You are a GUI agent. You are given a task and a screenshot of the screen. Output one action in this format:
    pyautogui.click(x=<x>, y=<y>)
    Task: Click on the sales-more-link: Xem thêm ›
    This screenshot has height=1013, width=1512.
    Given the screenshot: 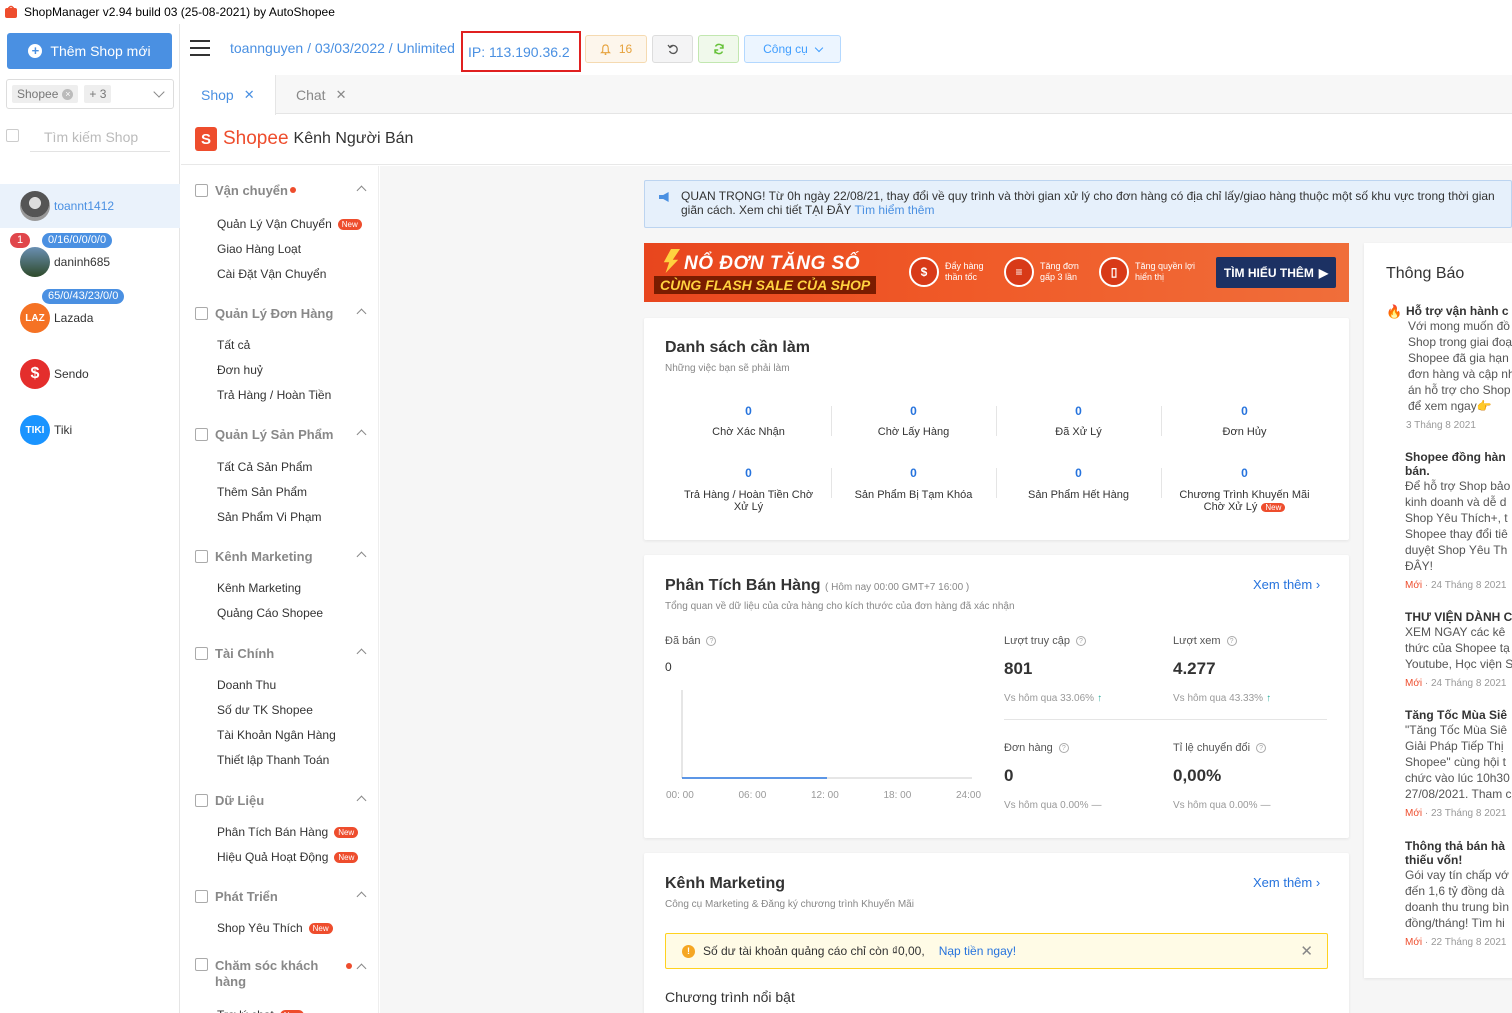 What is the action you would take?
    pyautogui.click(x=1286, y=584)
    